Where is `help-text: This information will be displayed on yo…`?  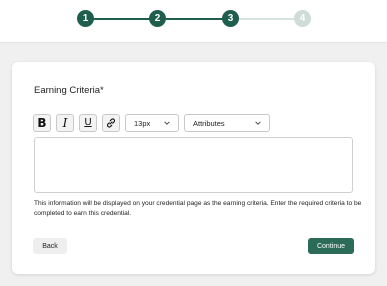 help-text: This information will be displayed on yo… is located at coordinates (198, 208).